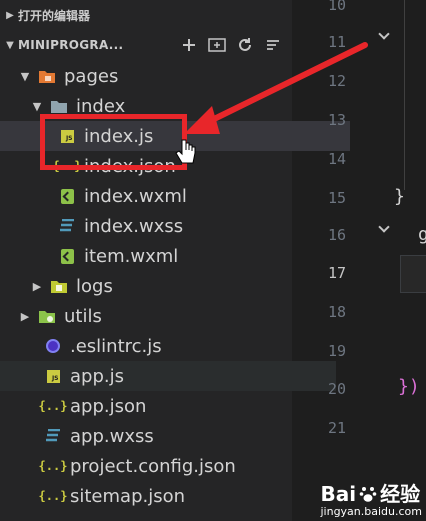  Describe the element at coordinates (368, 494) in the screenshot. I see `paw-icon` at that location.